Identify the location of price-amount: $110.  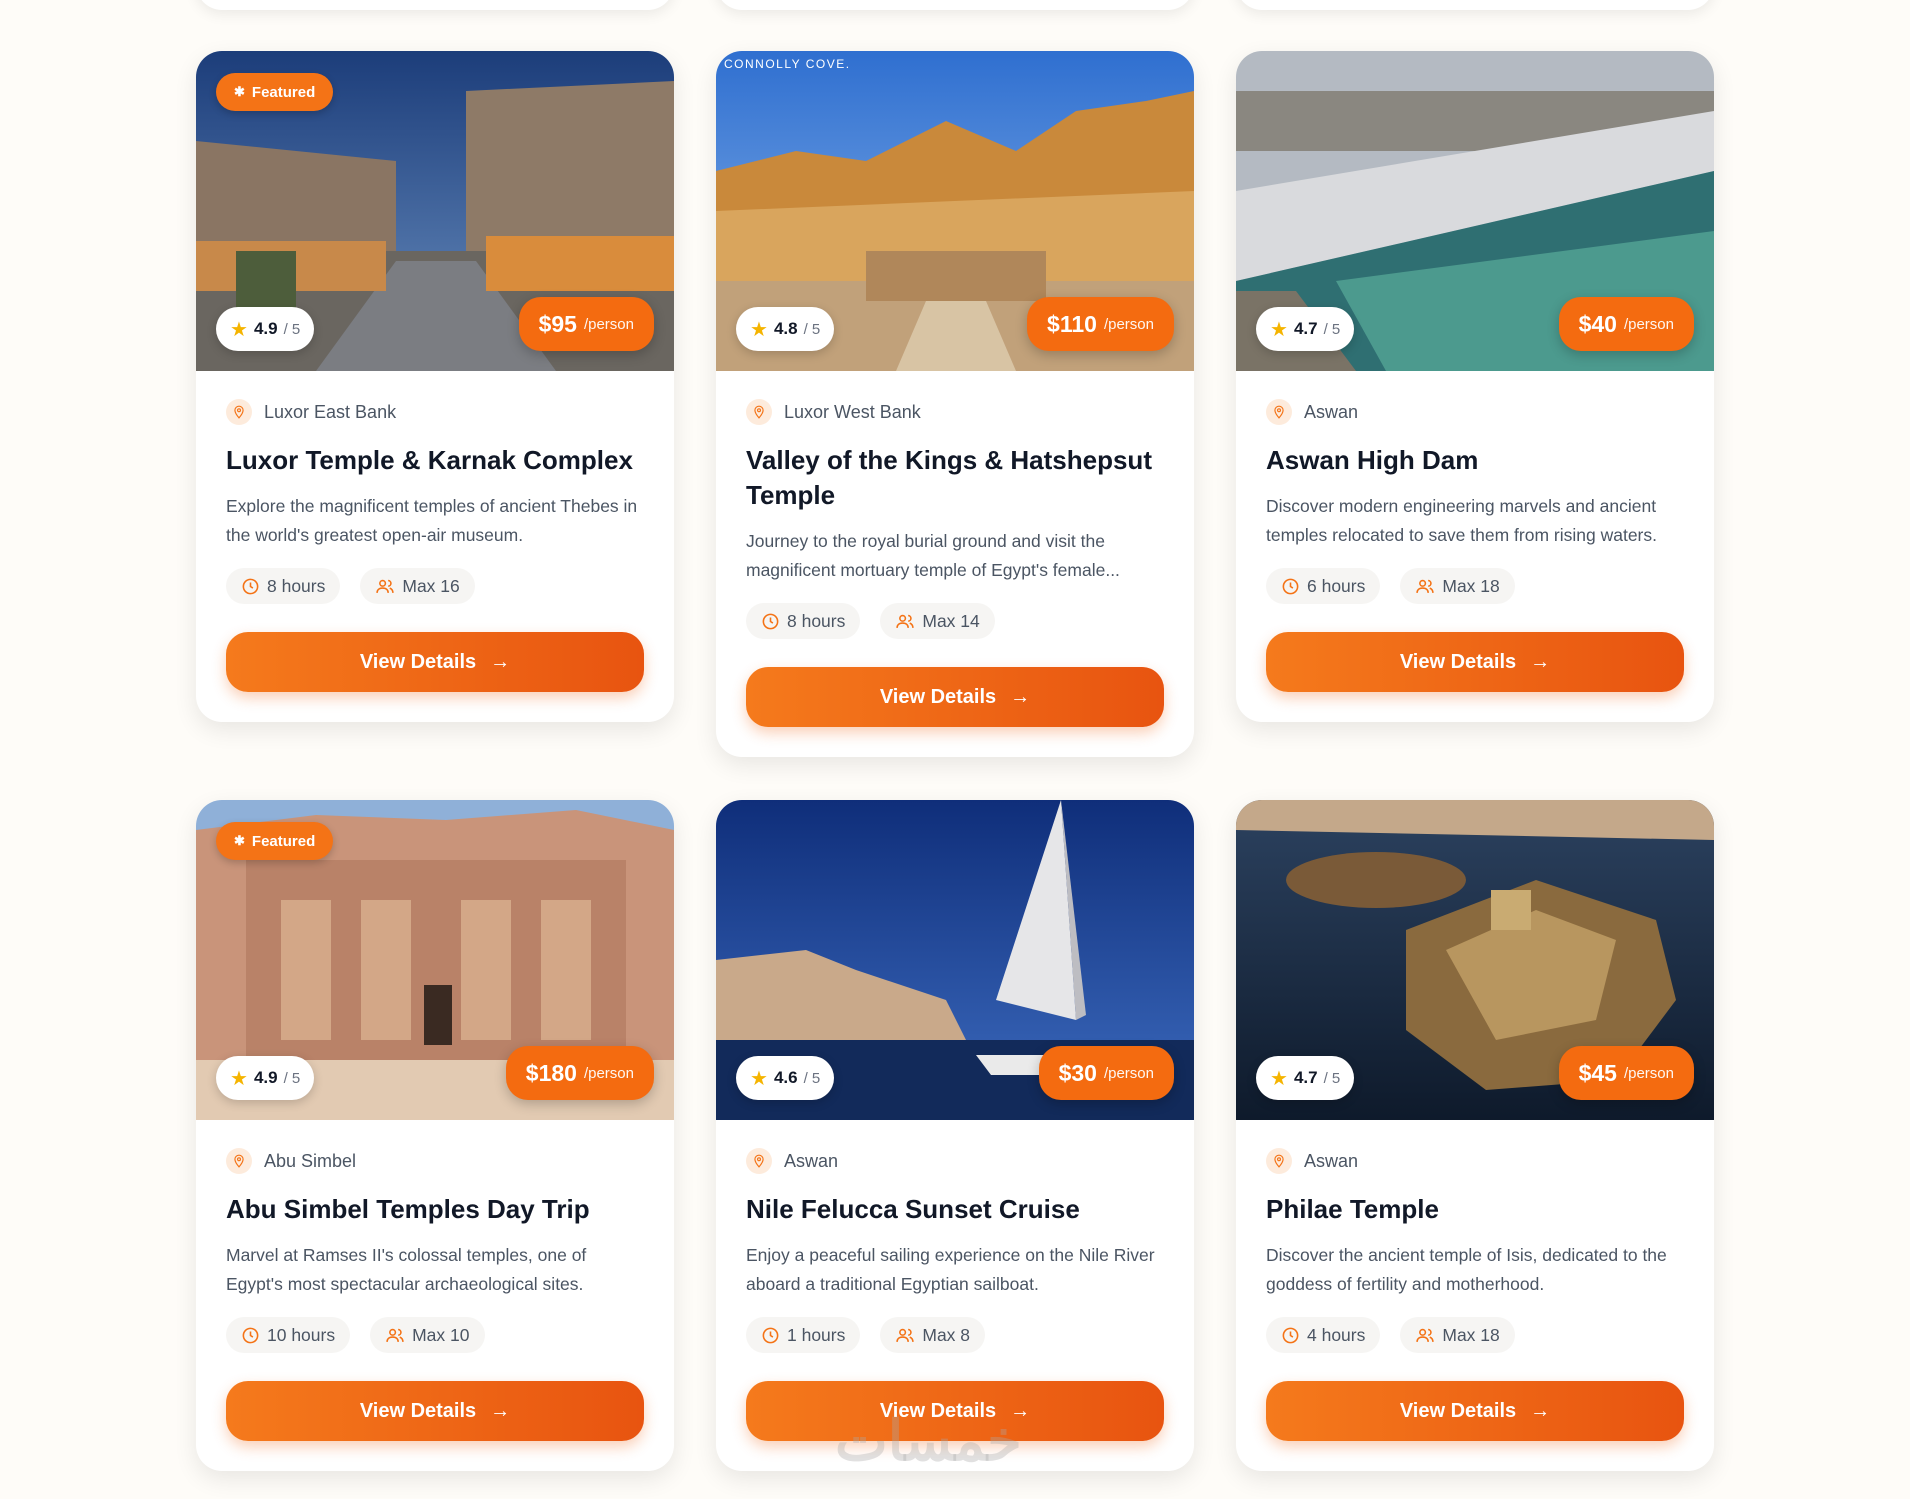
(1072, 323).